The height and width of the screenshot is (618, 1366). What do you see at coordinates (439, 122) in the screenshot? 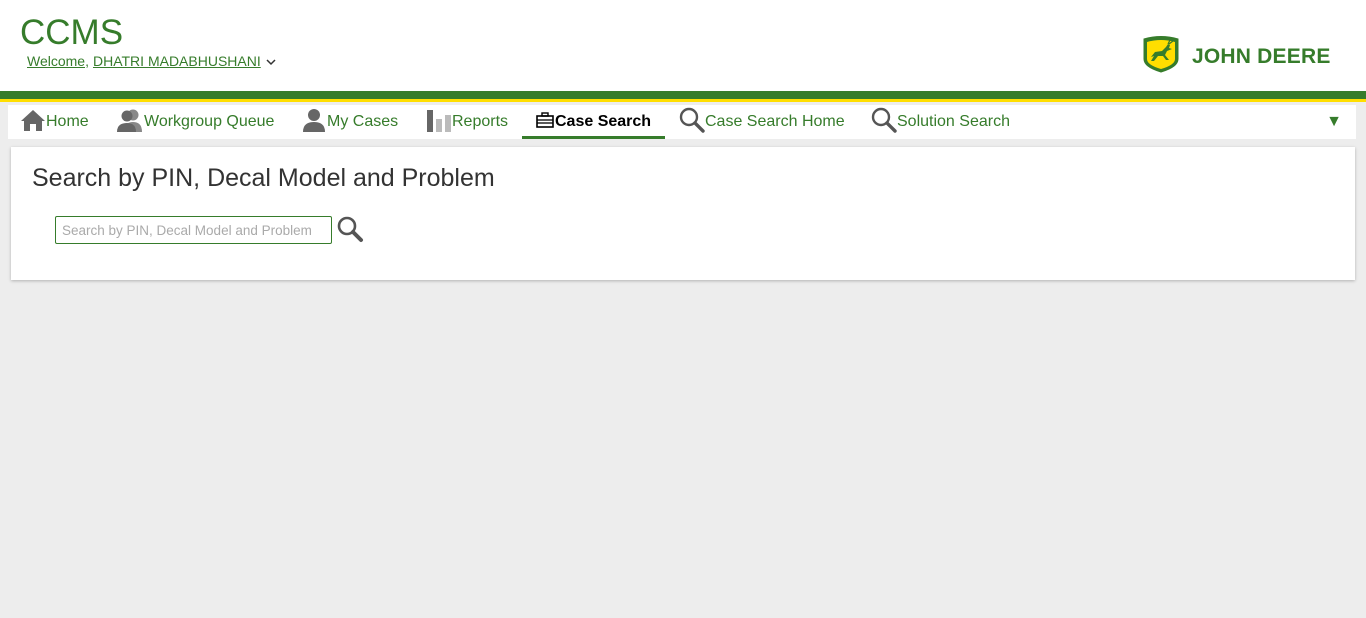
I see `bar-chart-icon` at bounding box center [439, 122].